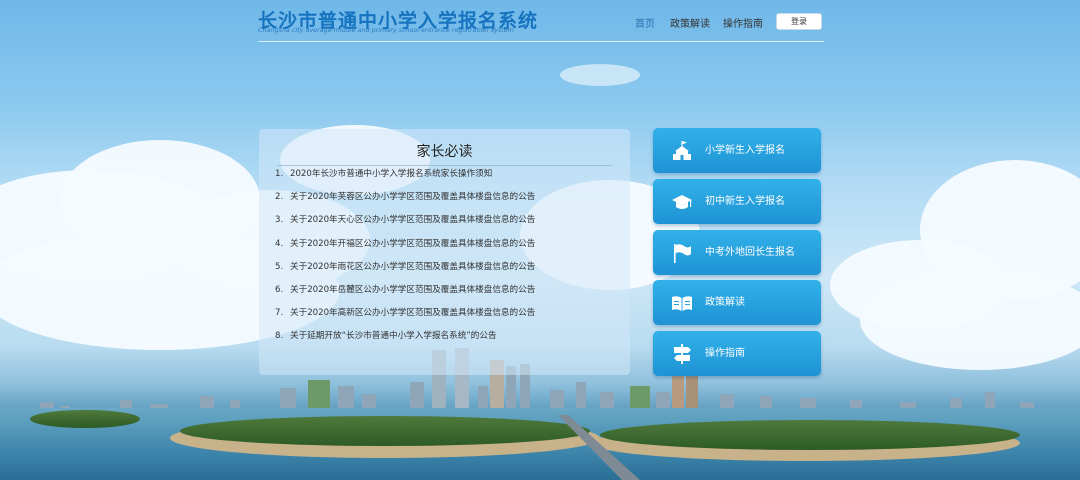 This screenshot has width=1080, height=480. I want to click on returning-student-registration-button: 中考外地回长生报名, so click(737, 252).